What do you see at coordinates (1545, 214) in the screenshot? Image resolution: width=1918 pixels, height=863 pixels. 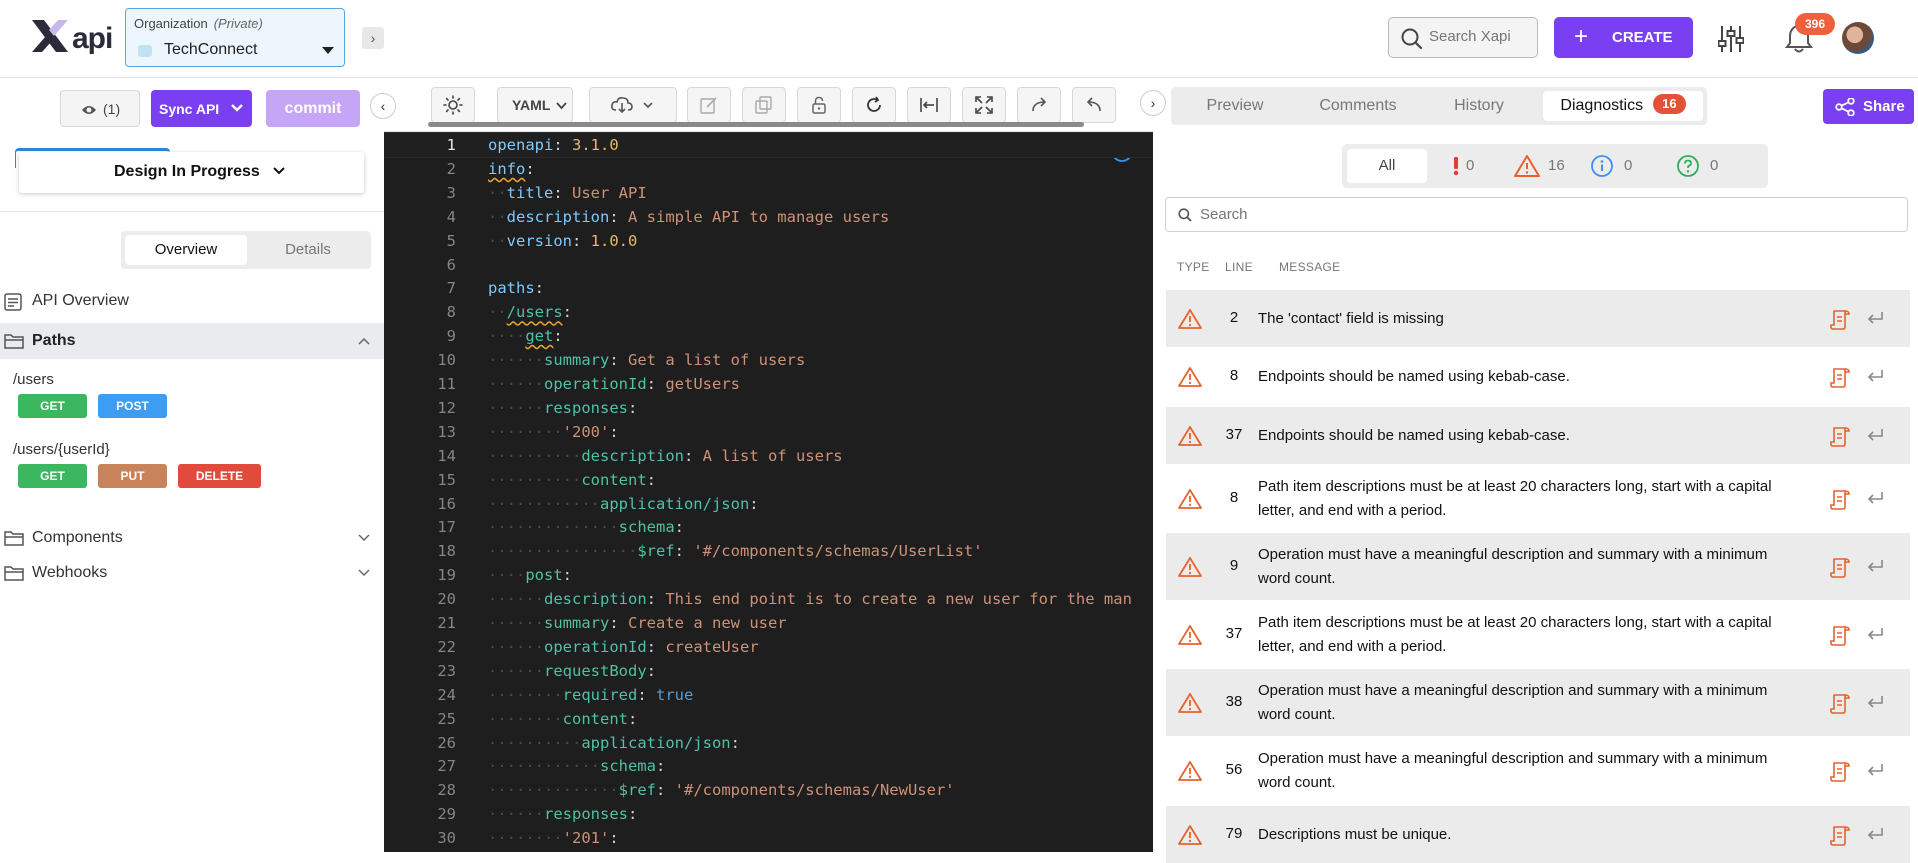 I see `diagnostics-search-input` at bounding box center [1545, 214].